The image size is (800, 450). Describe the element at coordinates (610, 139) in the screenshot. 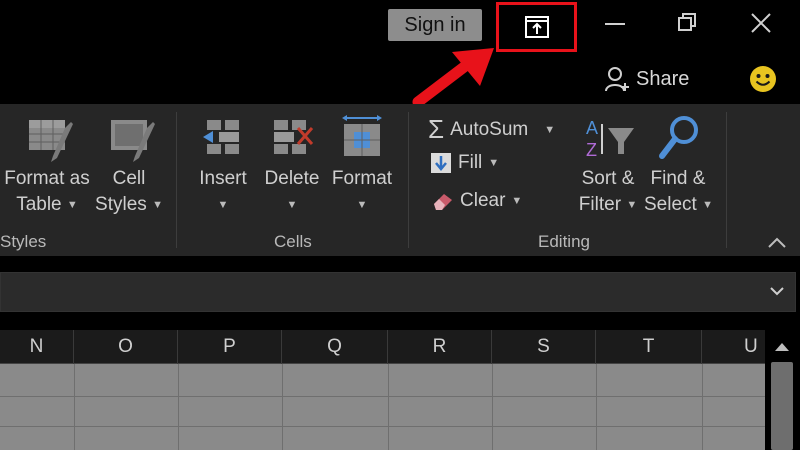

I see `sort-filter-icon: A Z` at that location.